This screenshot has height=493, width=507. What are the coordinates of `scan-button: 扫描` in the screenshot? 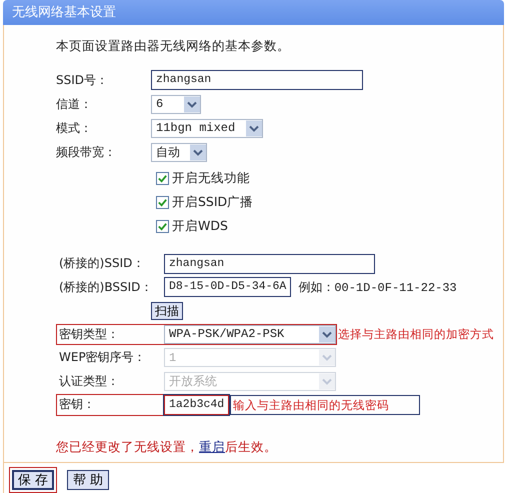 It's located at (167, 311).